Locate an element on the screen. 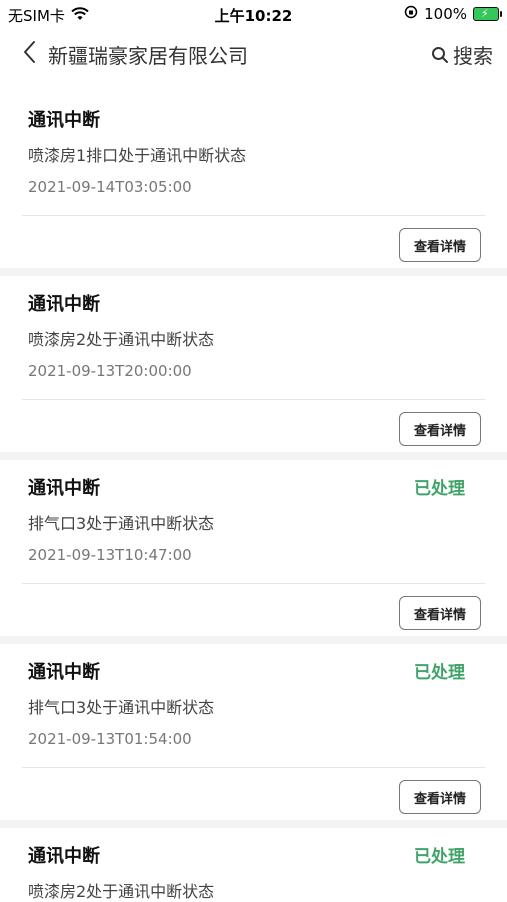  search-label: 搜索 is located at coordinates (473, 56).